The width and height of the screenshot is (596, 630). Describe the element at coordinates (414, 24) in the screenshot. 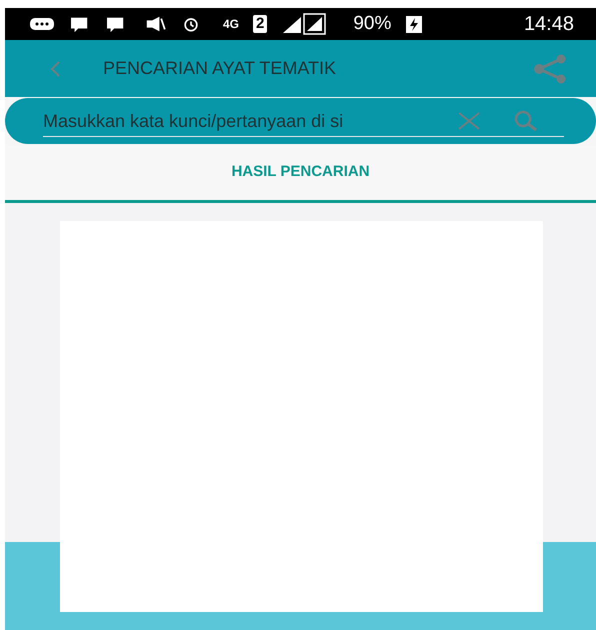

I see `battery-charging-icon` at that location.